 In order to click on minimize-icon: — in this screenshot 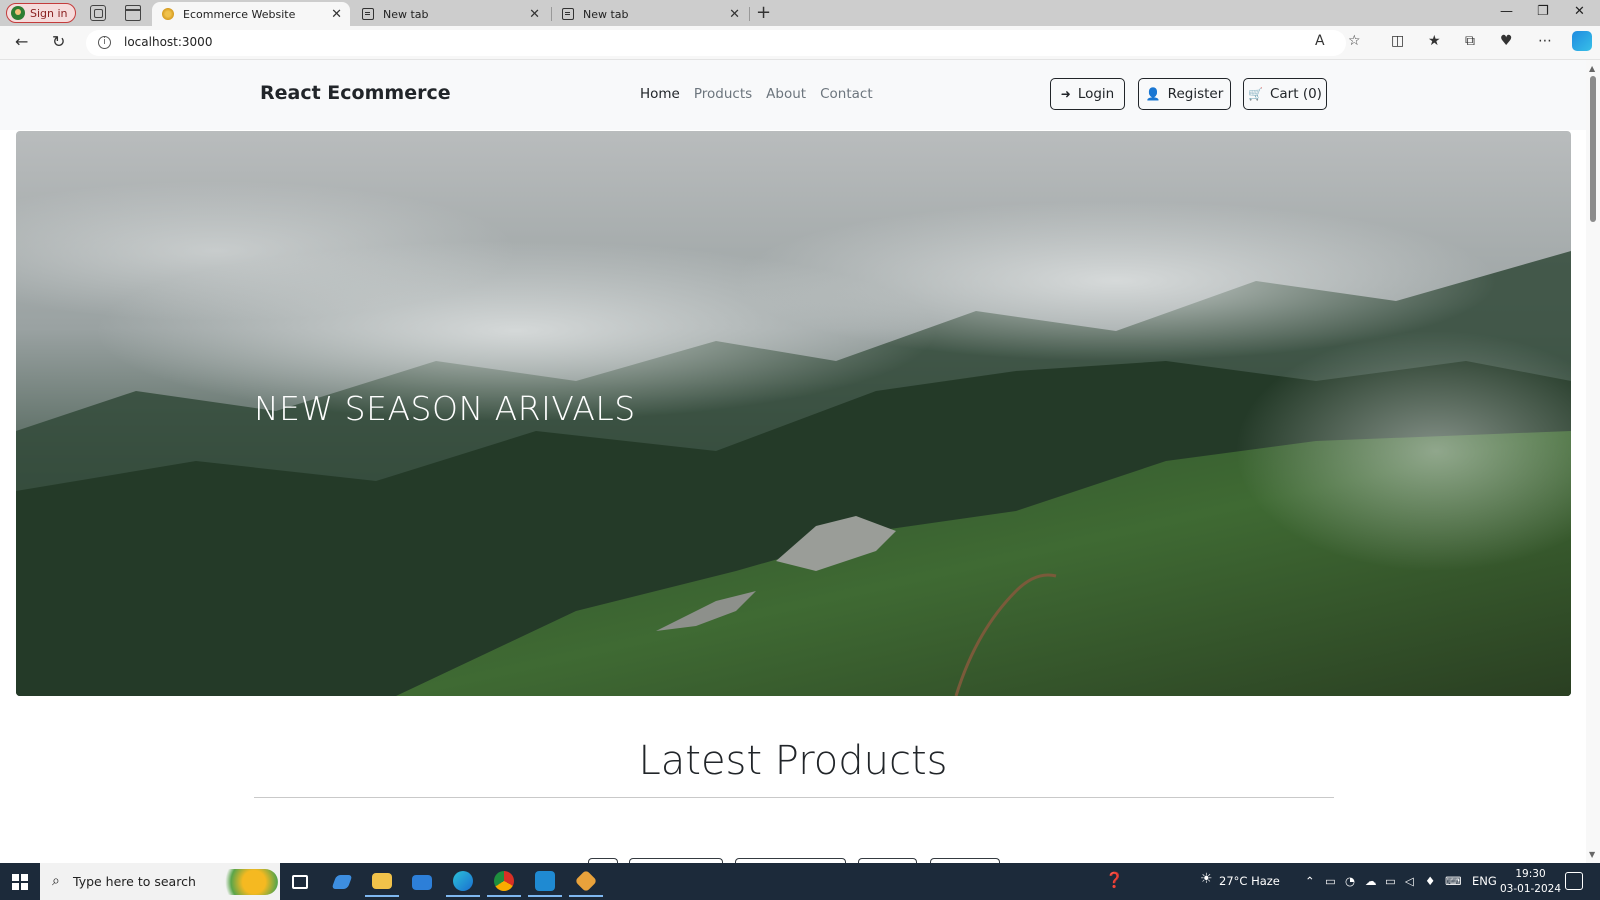, I will do `click(1506, 11)`.